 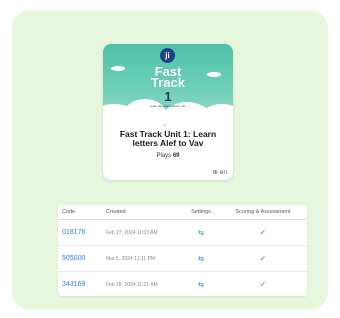 I want to click on table-row: 343169 Feb 28, 2024 11:21 AM ⇆ ✓, so click(x=182, y=285).